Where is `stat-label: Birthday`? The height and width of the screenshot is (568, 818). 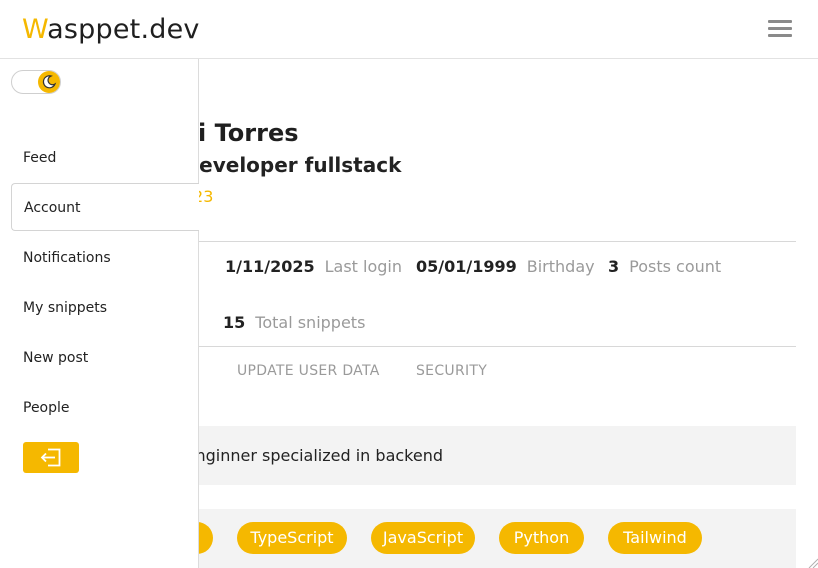
stat-label: Birthday is located at coordinates (560, 266).